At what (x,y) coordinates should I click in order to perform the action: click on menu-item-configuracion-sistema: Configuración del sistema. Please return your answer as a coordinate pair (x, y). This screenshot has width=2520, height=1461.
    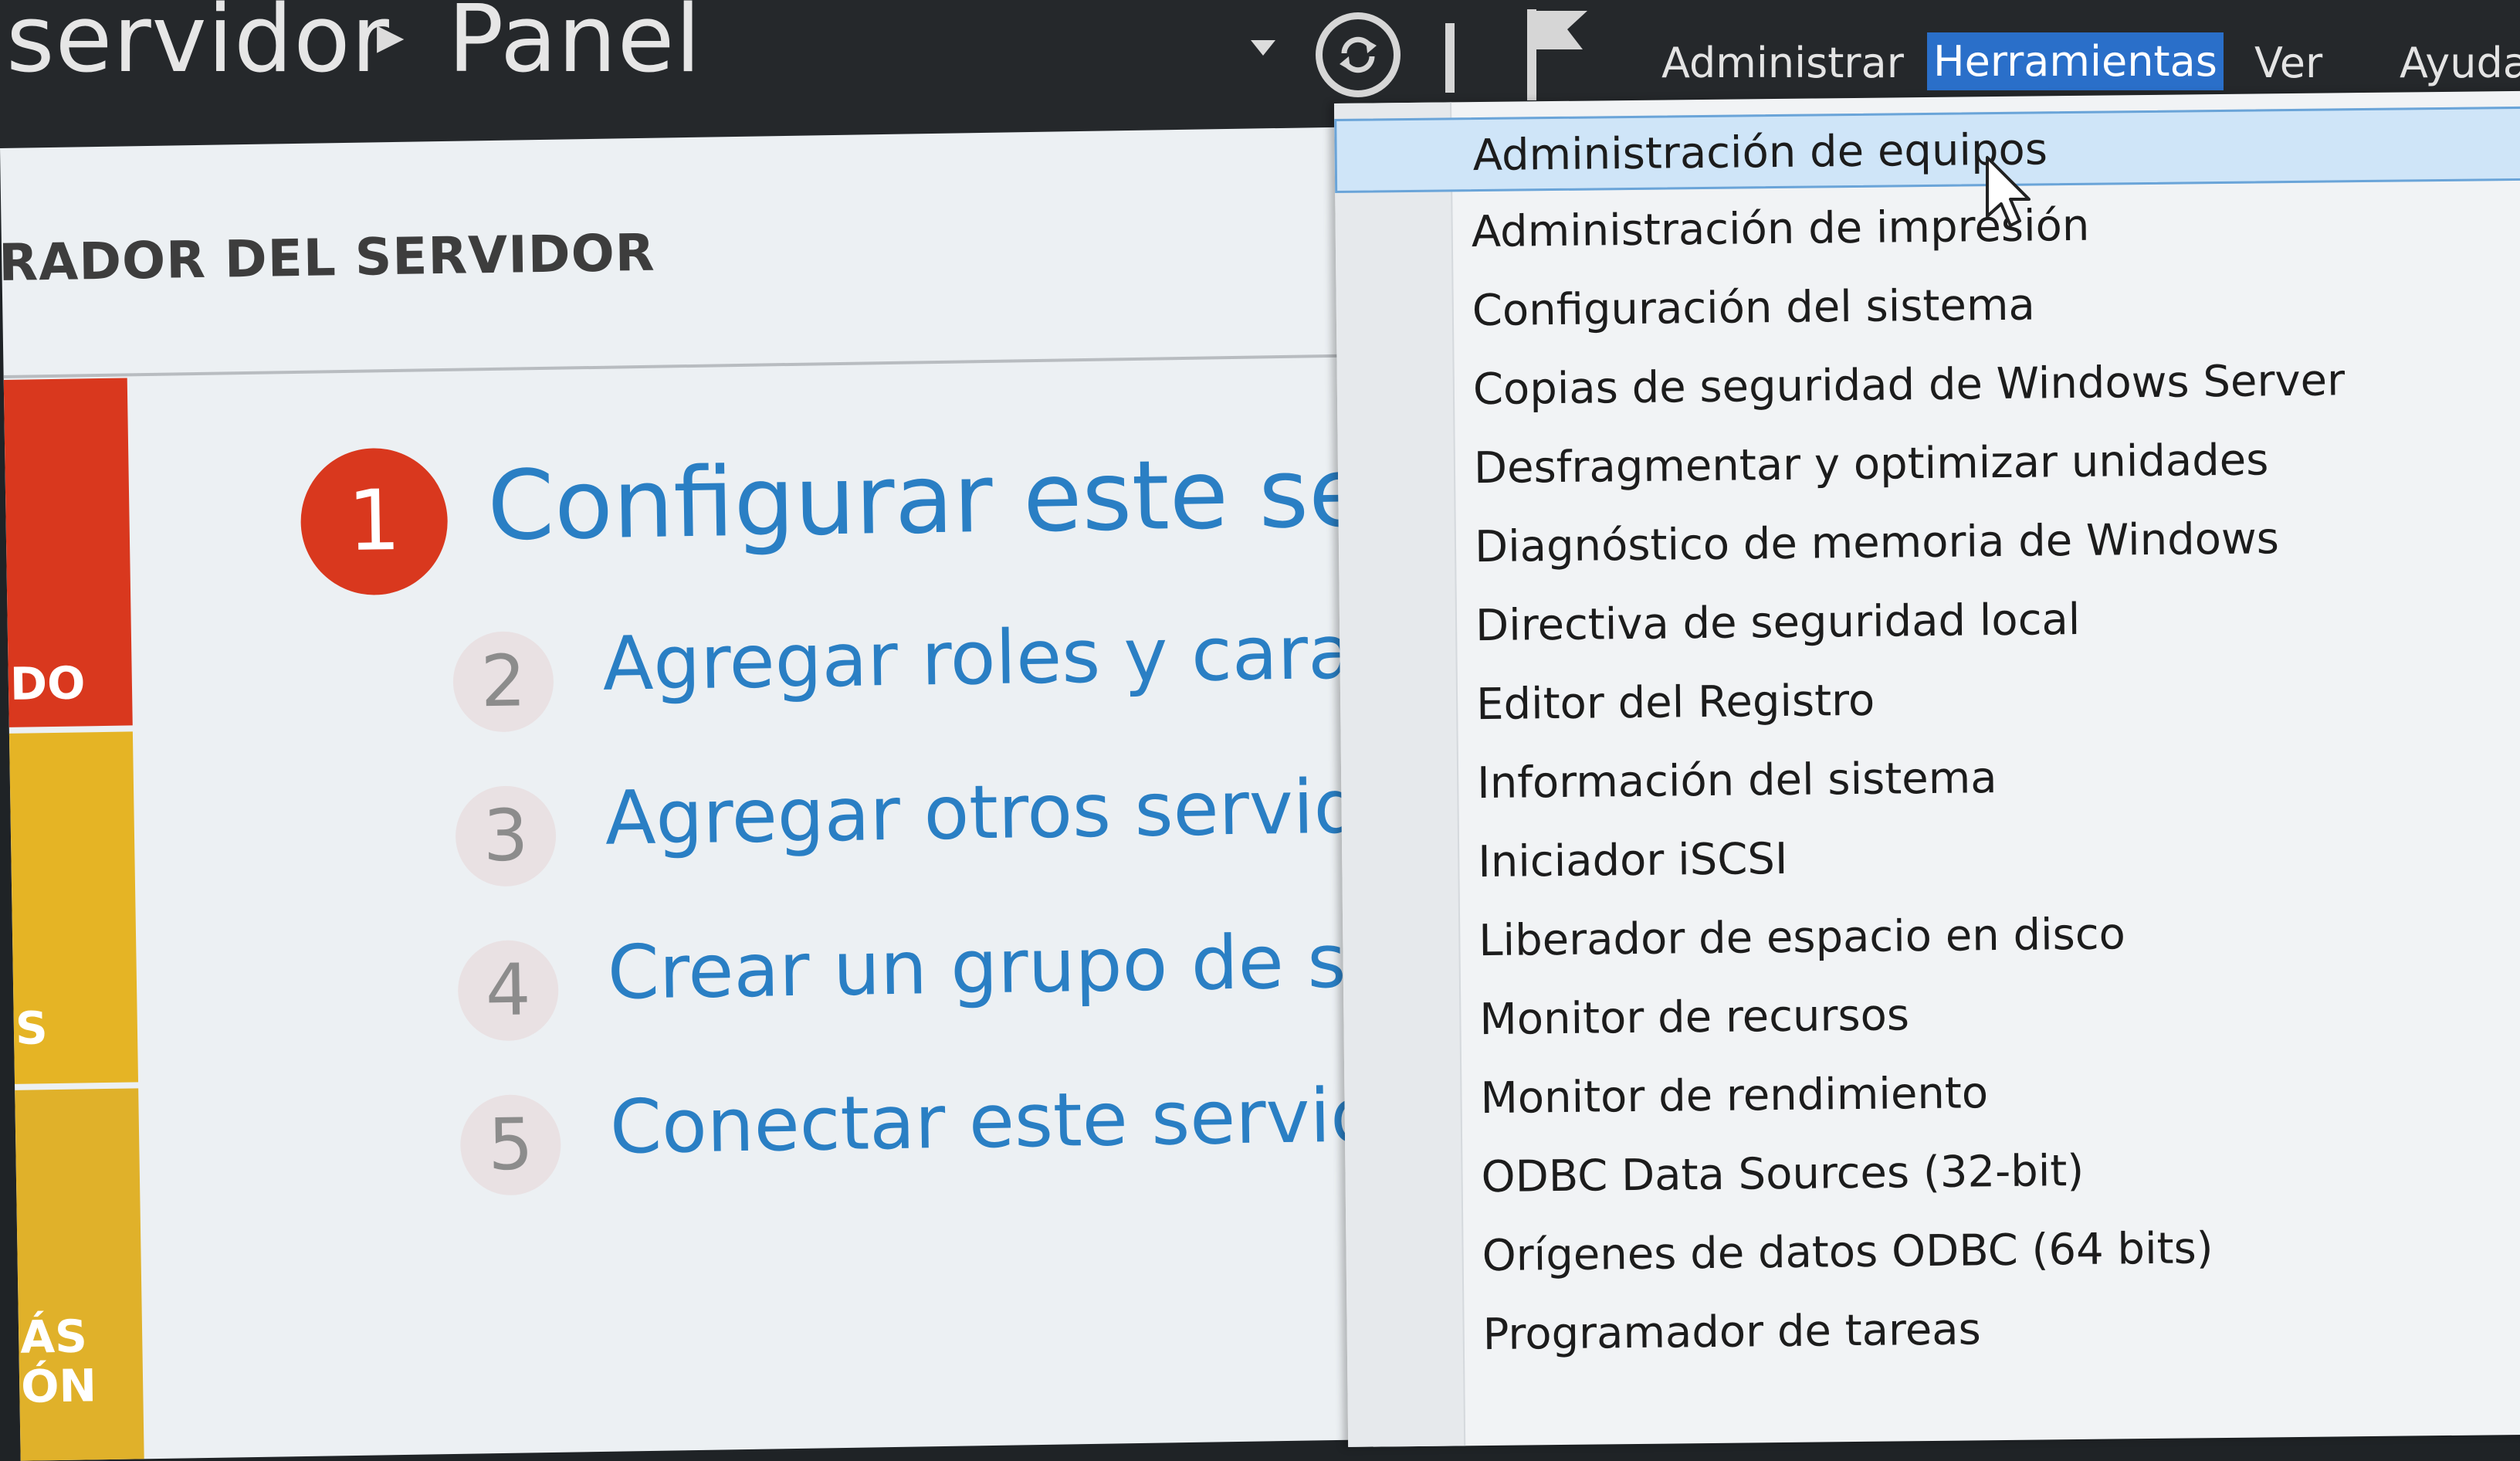
    Looking at the image, I should click on (1928, 307).